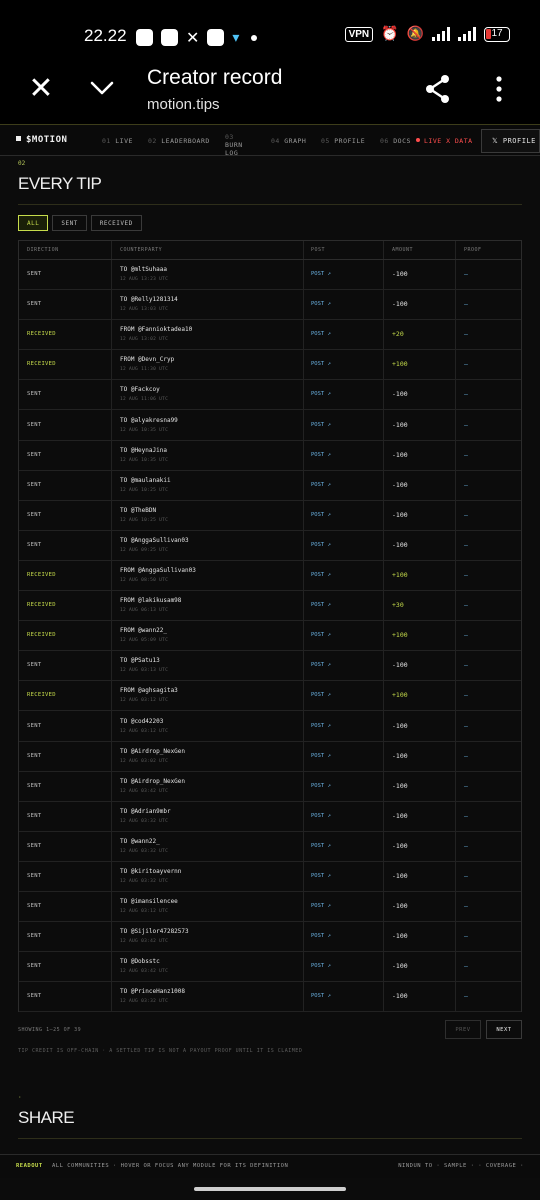 The image size is (540, 1200). Describe the element at coordinates (145, 811) in the screenshot. I see `counterparty-handle: TO @Adrian9mbr` at that location.